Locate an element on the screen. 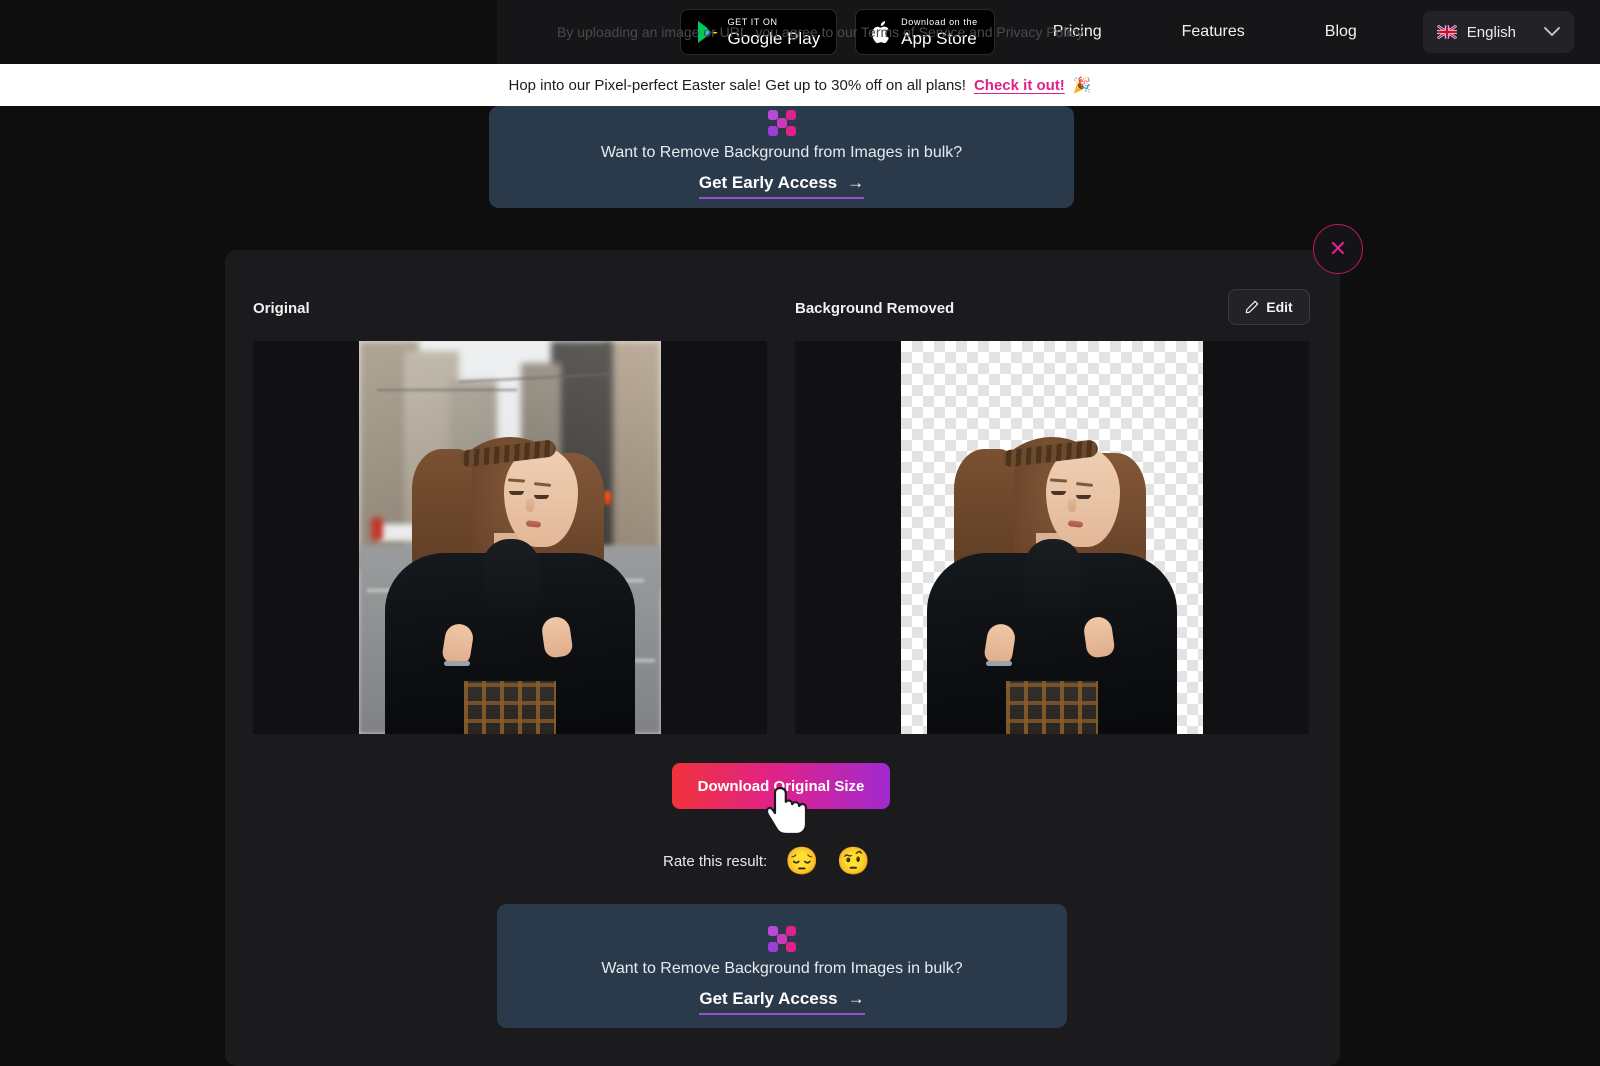 The image size is (1600, 1066). rating-pensive-face-button: 😔 is located at coordinates (802, 861).